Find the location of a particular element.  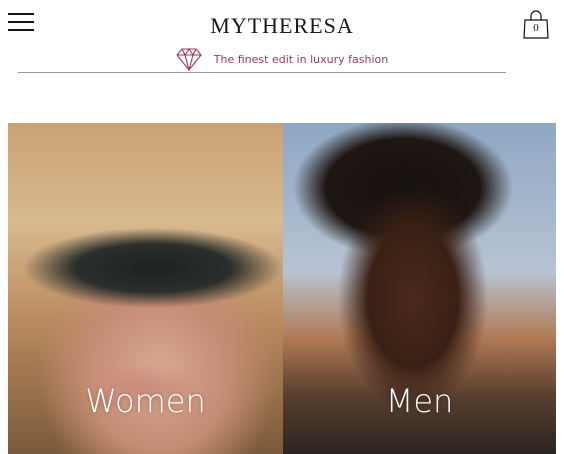

bag-count: 0 is located at coordinates (536, 28).